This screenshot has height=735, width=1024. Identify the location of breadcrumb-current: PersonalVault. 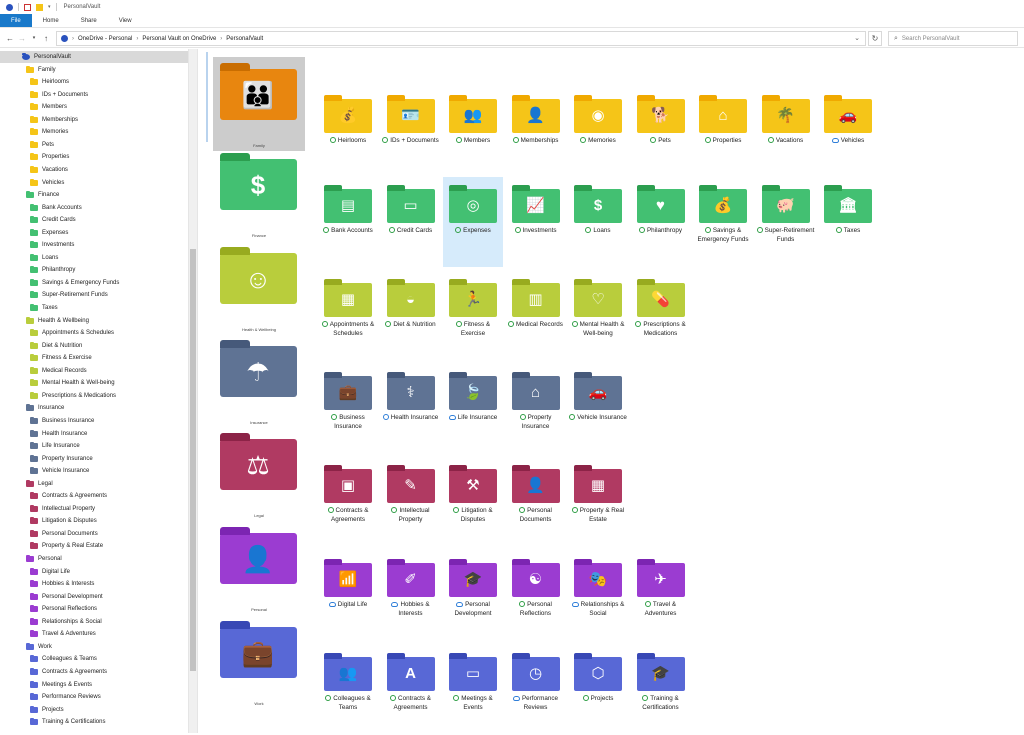
(244, 39).